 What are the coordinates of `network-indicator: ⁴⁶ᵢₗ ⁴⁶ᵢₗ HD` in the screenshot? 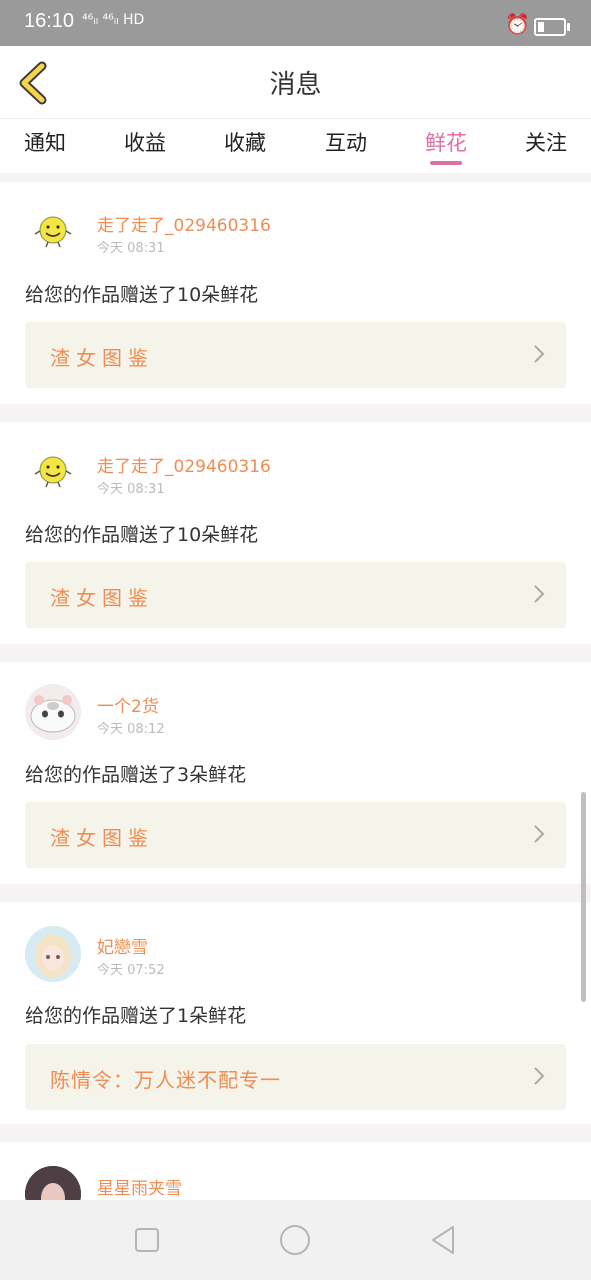 It's located at (113, 20).